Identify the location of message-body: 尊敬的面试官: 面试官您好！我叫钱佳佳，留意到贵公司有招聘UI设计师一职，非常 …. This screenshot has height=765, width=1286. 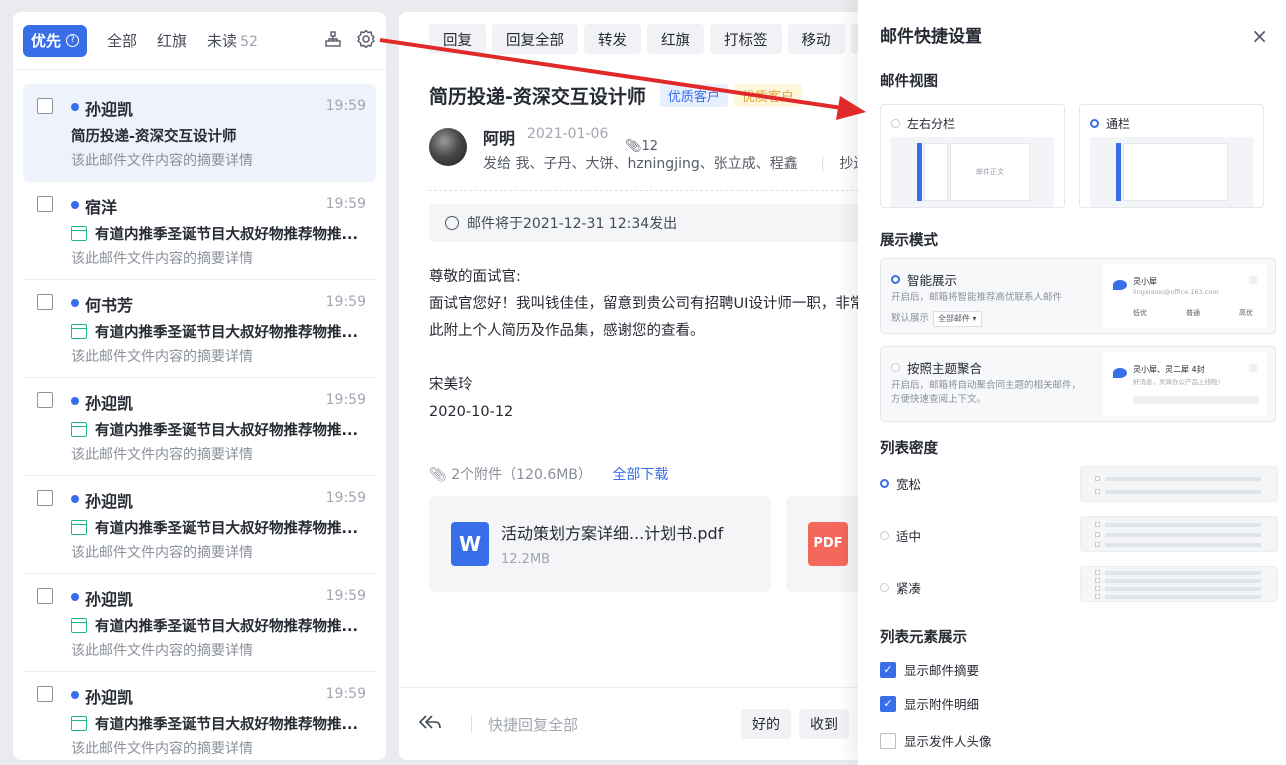
(647, 344).